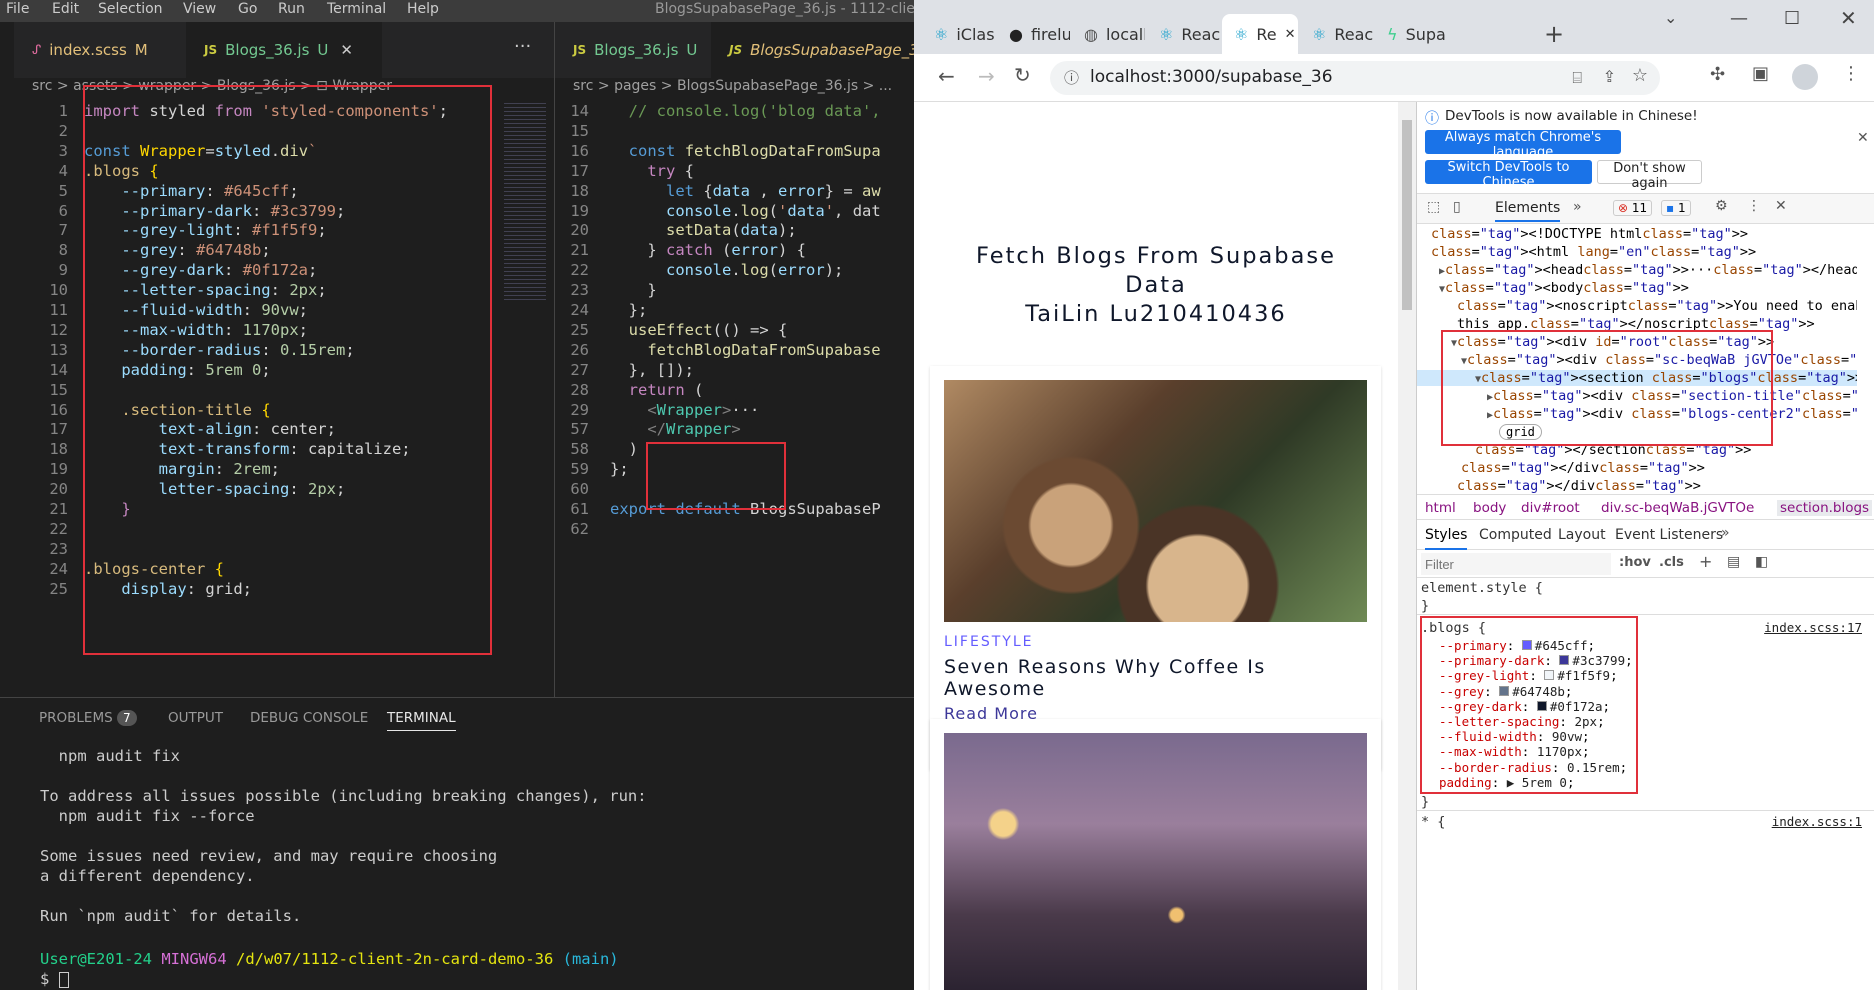 The image size is (1874, 990). I want to click on code-line: 23 }, so click(734, 289).